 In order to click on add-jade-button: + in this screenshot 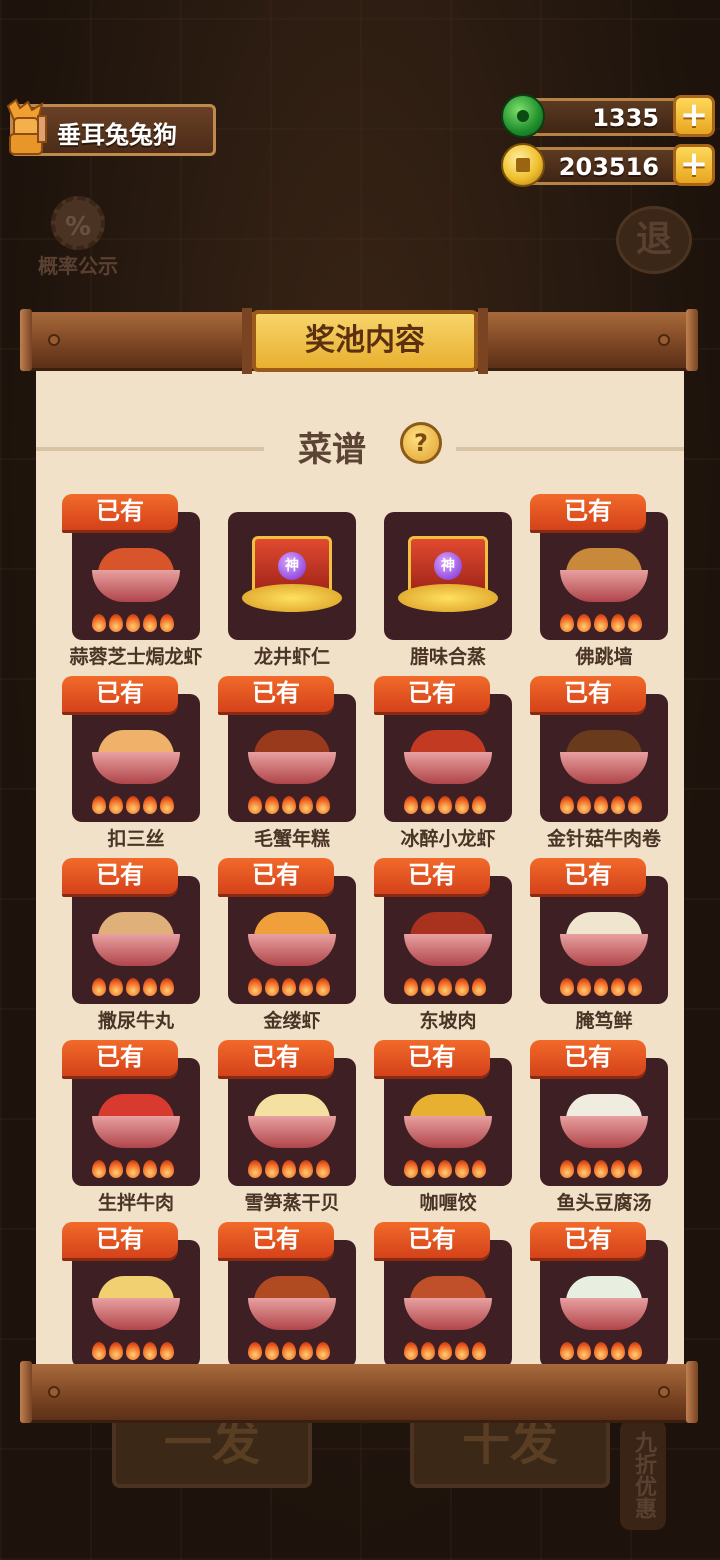, I will do `click(694, 116)`.